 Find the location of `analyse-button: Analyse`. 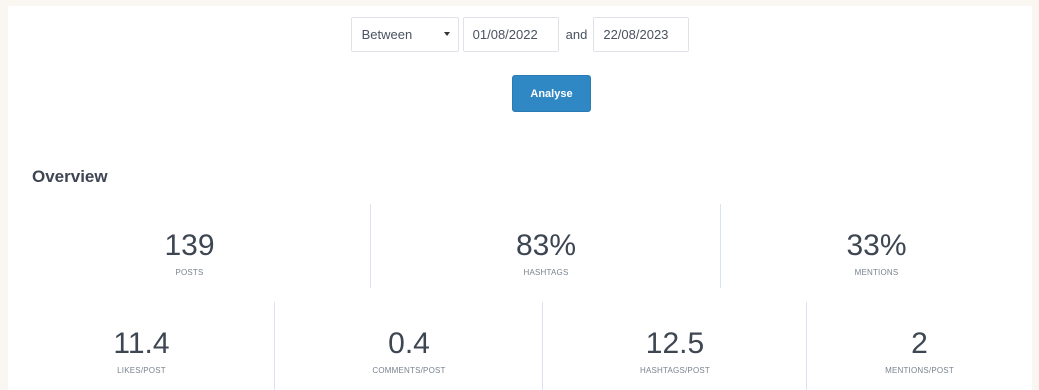

analyse-button: Analyse is located at coordinates (551, 93).